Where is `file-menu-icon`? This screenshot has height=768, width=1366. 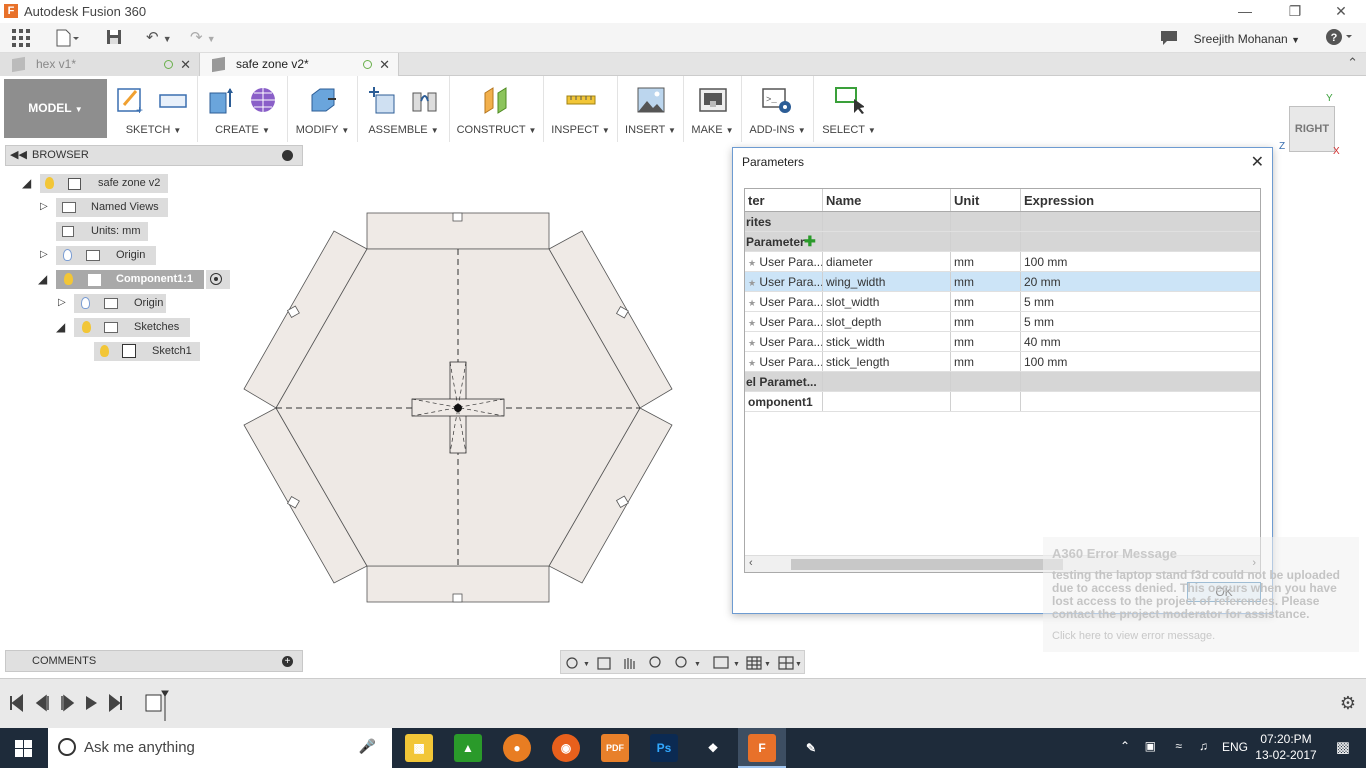
file-menu-icon is located at coordinates (68, 38).